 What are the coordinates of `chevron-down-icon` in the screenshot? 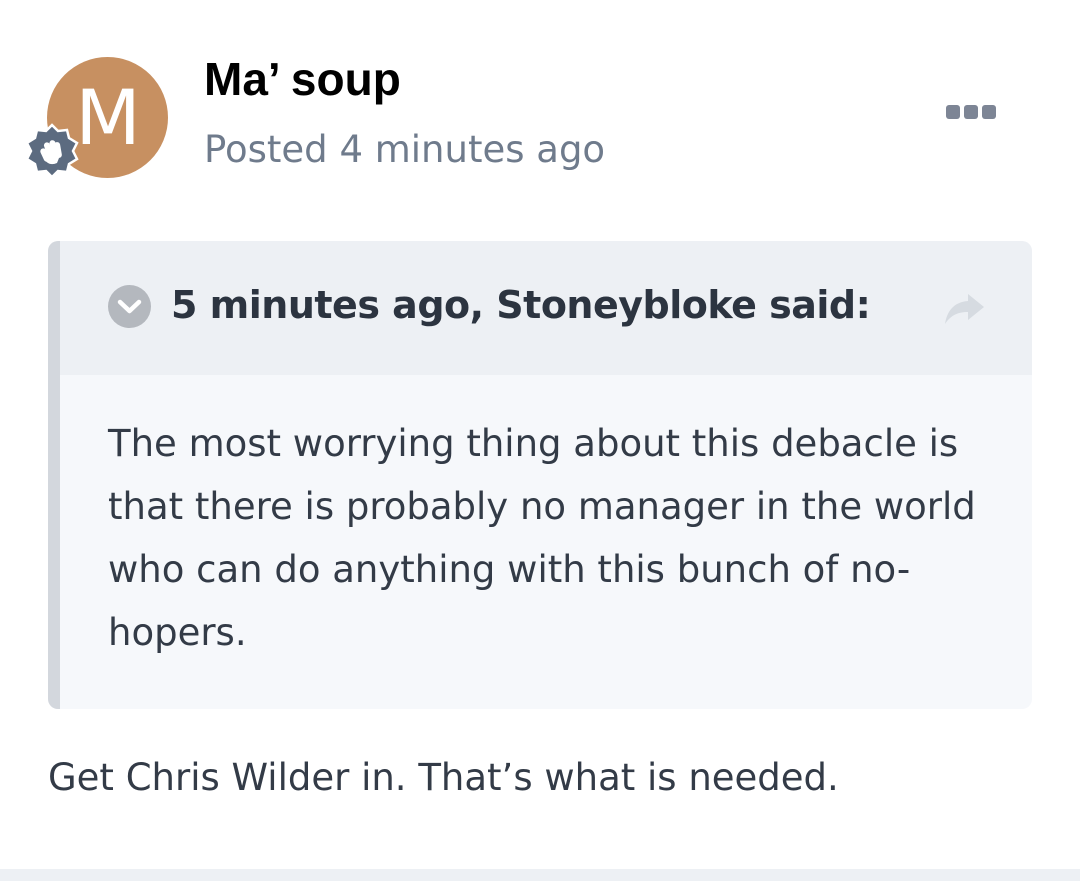 It's located at (129, 306).